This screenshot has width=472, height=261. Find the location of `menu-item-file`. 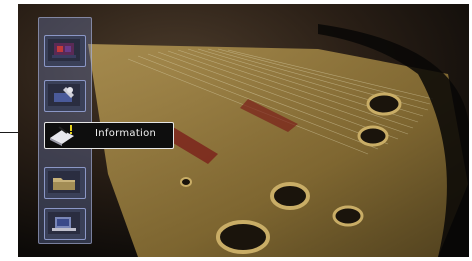

menu-item-file is located at coordinates (65, 183).